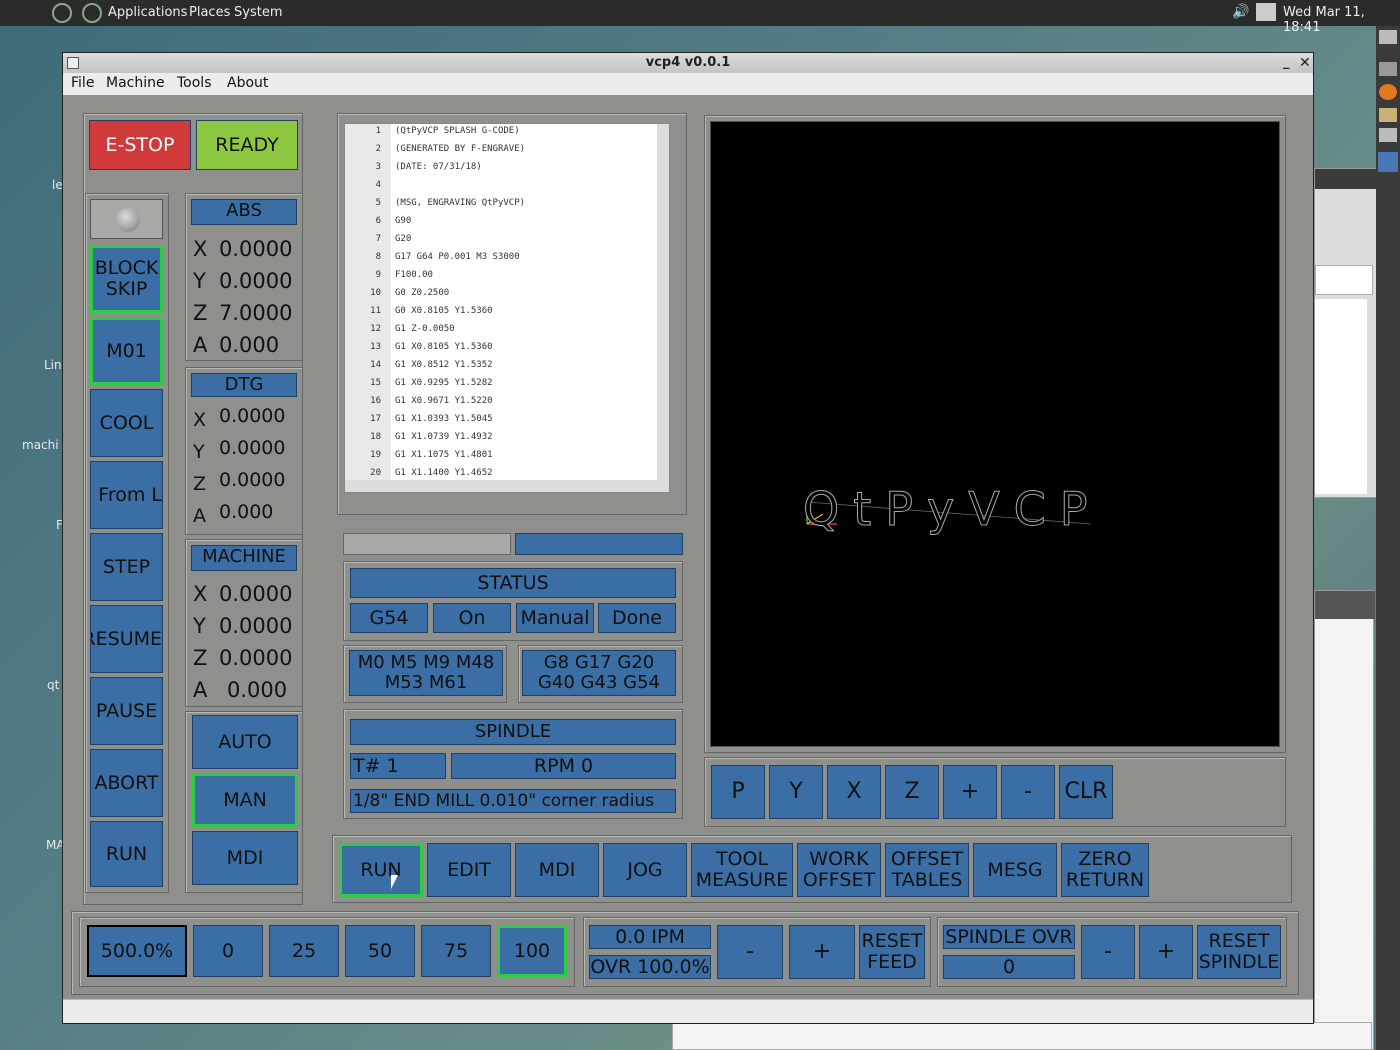 The width and height of the screenshot is (1400, 1050). What do you see at coordinates (500, 315) in the screenshot?
I see `gcode-line: 11 G0 X0.8105 Y1.5360` at bounding box center [500, 315].